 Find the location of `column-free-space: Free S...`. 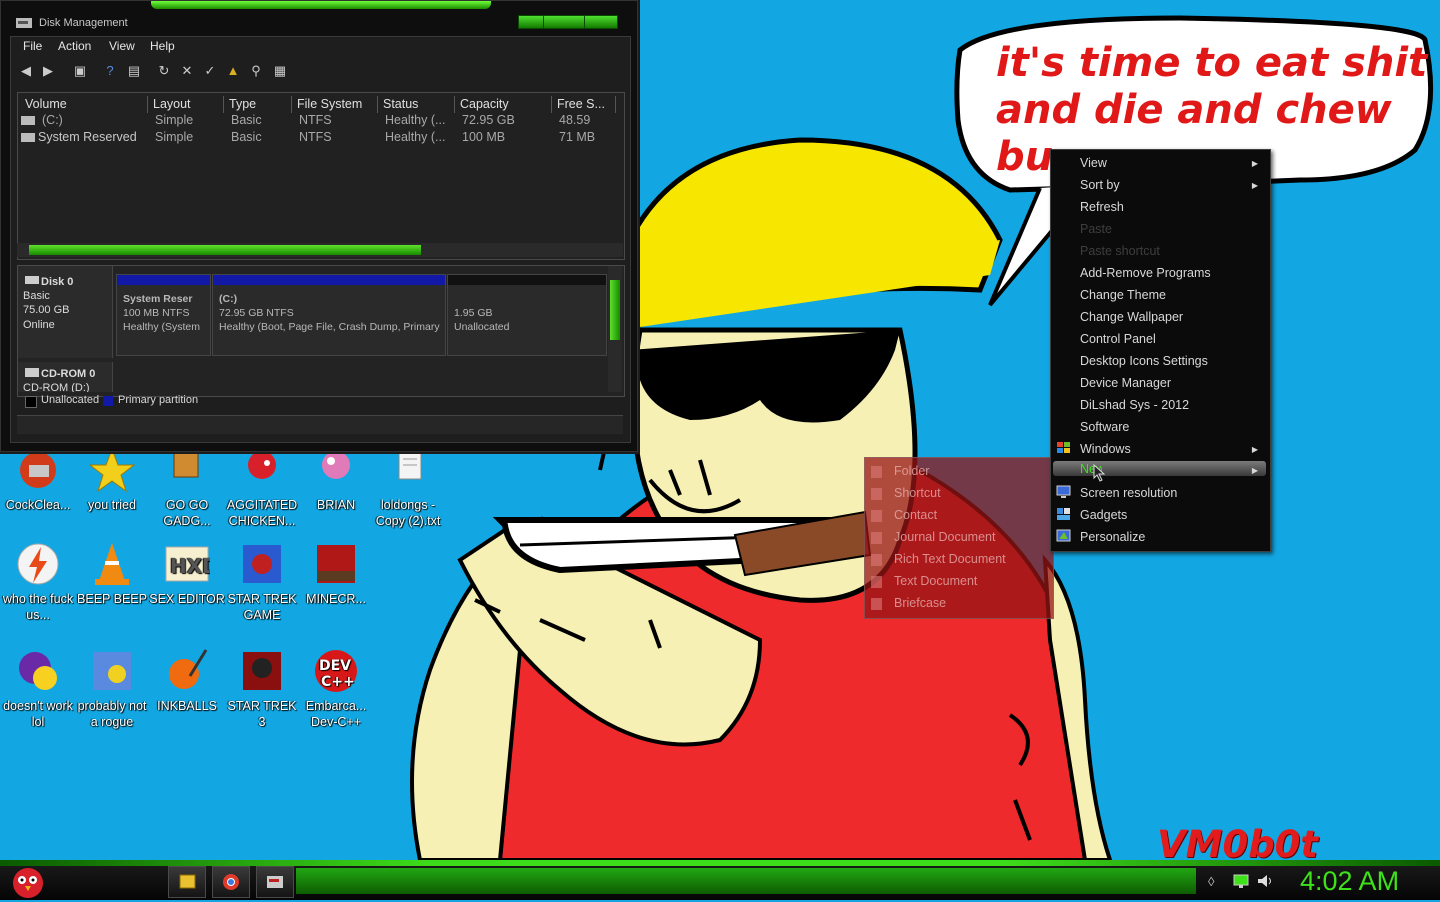

column-free-space: Free S... is located at coordinates (584, 104).